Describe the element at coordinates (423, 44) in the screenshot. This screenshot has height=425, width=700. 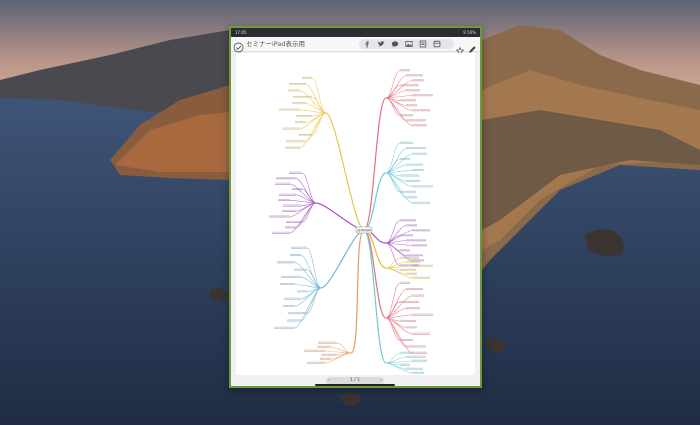
I see `export-icon` at that location.